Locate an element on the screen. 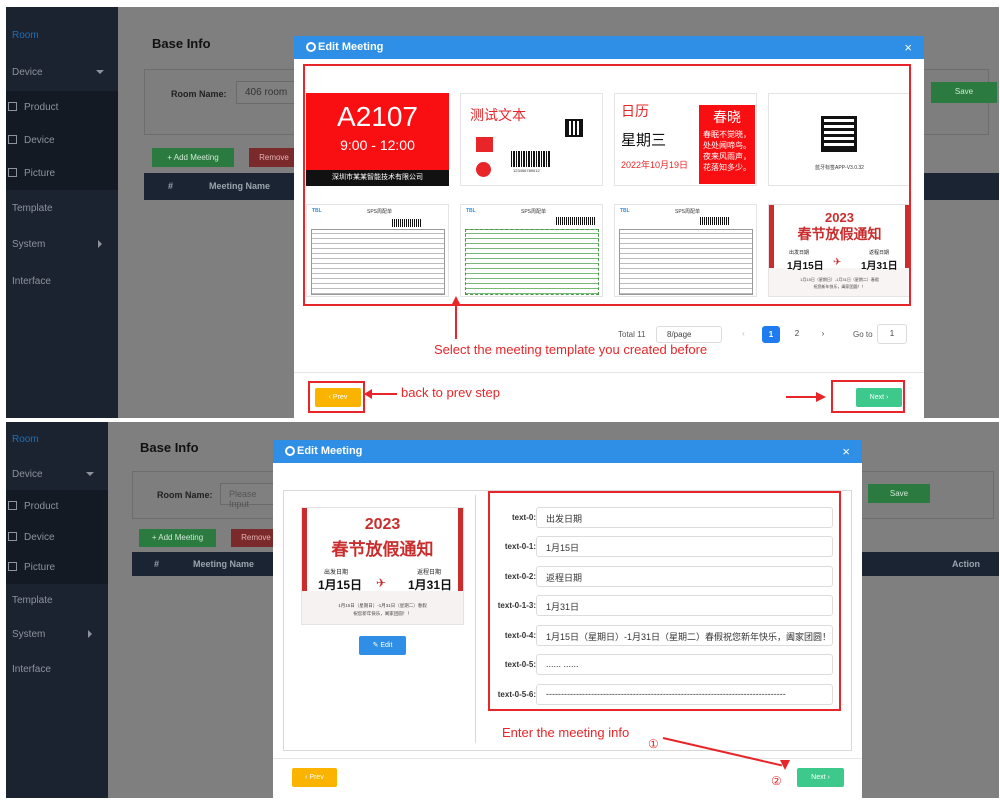 The height and width of the screenshot is (800, 1000). holiday-from-label: 出发日期 is located at coordinates (336, 573).